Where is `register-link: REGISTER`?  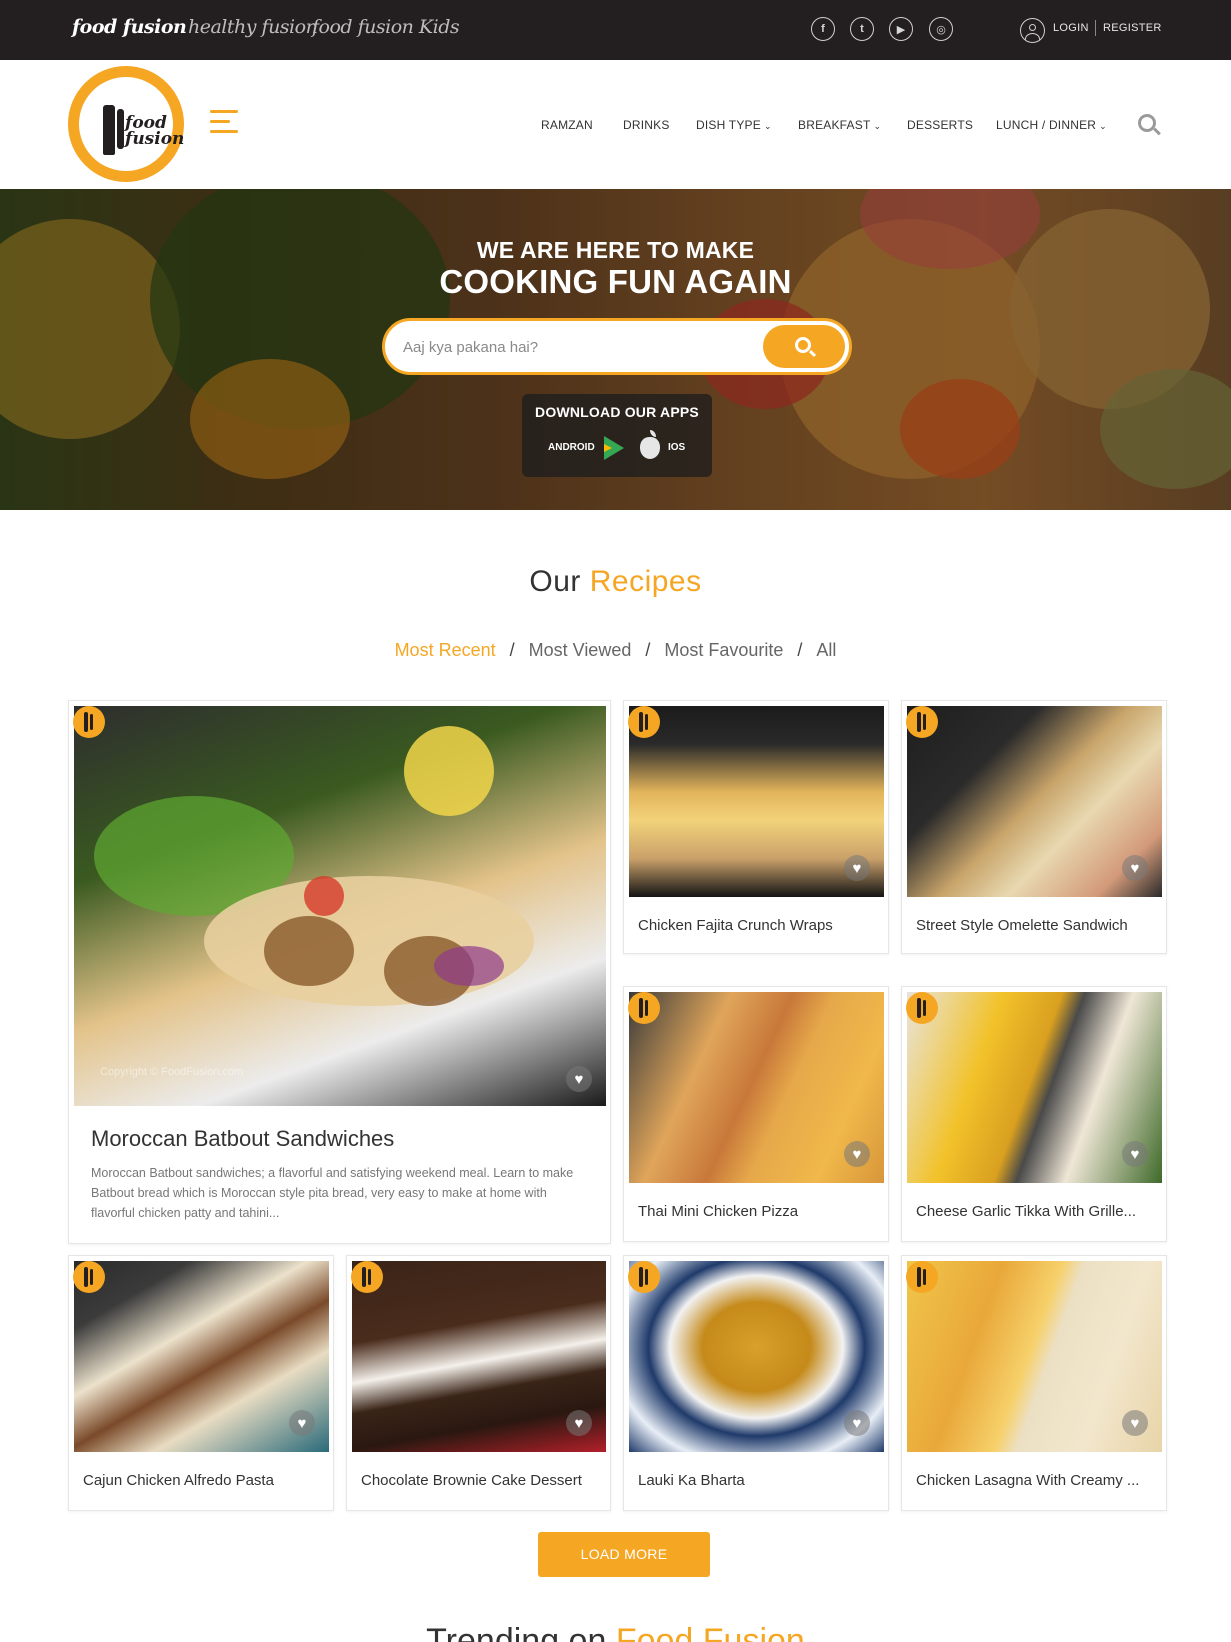 register-link: REGISTER is located at coordinates (1132, 28).